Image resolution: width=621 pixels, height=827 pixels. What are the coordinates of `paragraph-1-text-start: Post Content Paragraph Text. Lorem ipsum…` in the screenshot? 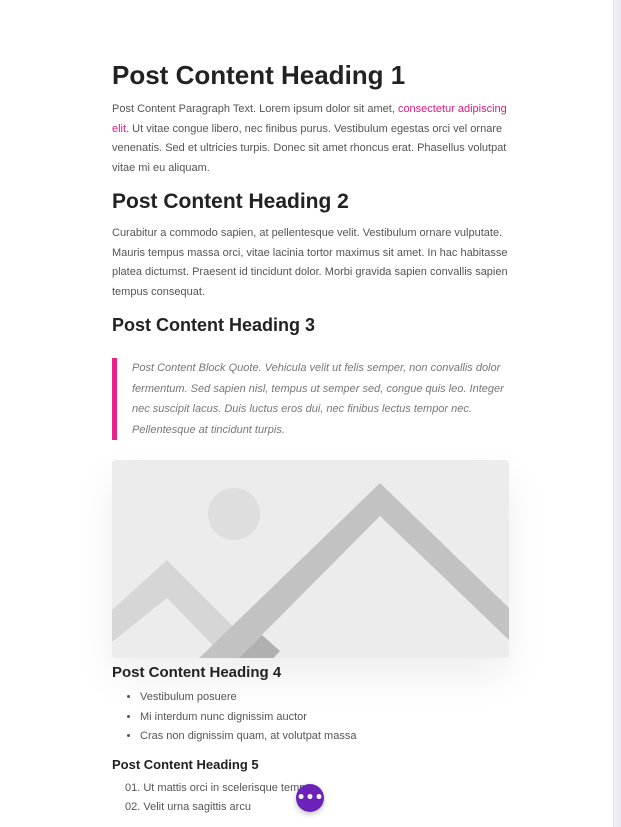 It's located at (255, 109).